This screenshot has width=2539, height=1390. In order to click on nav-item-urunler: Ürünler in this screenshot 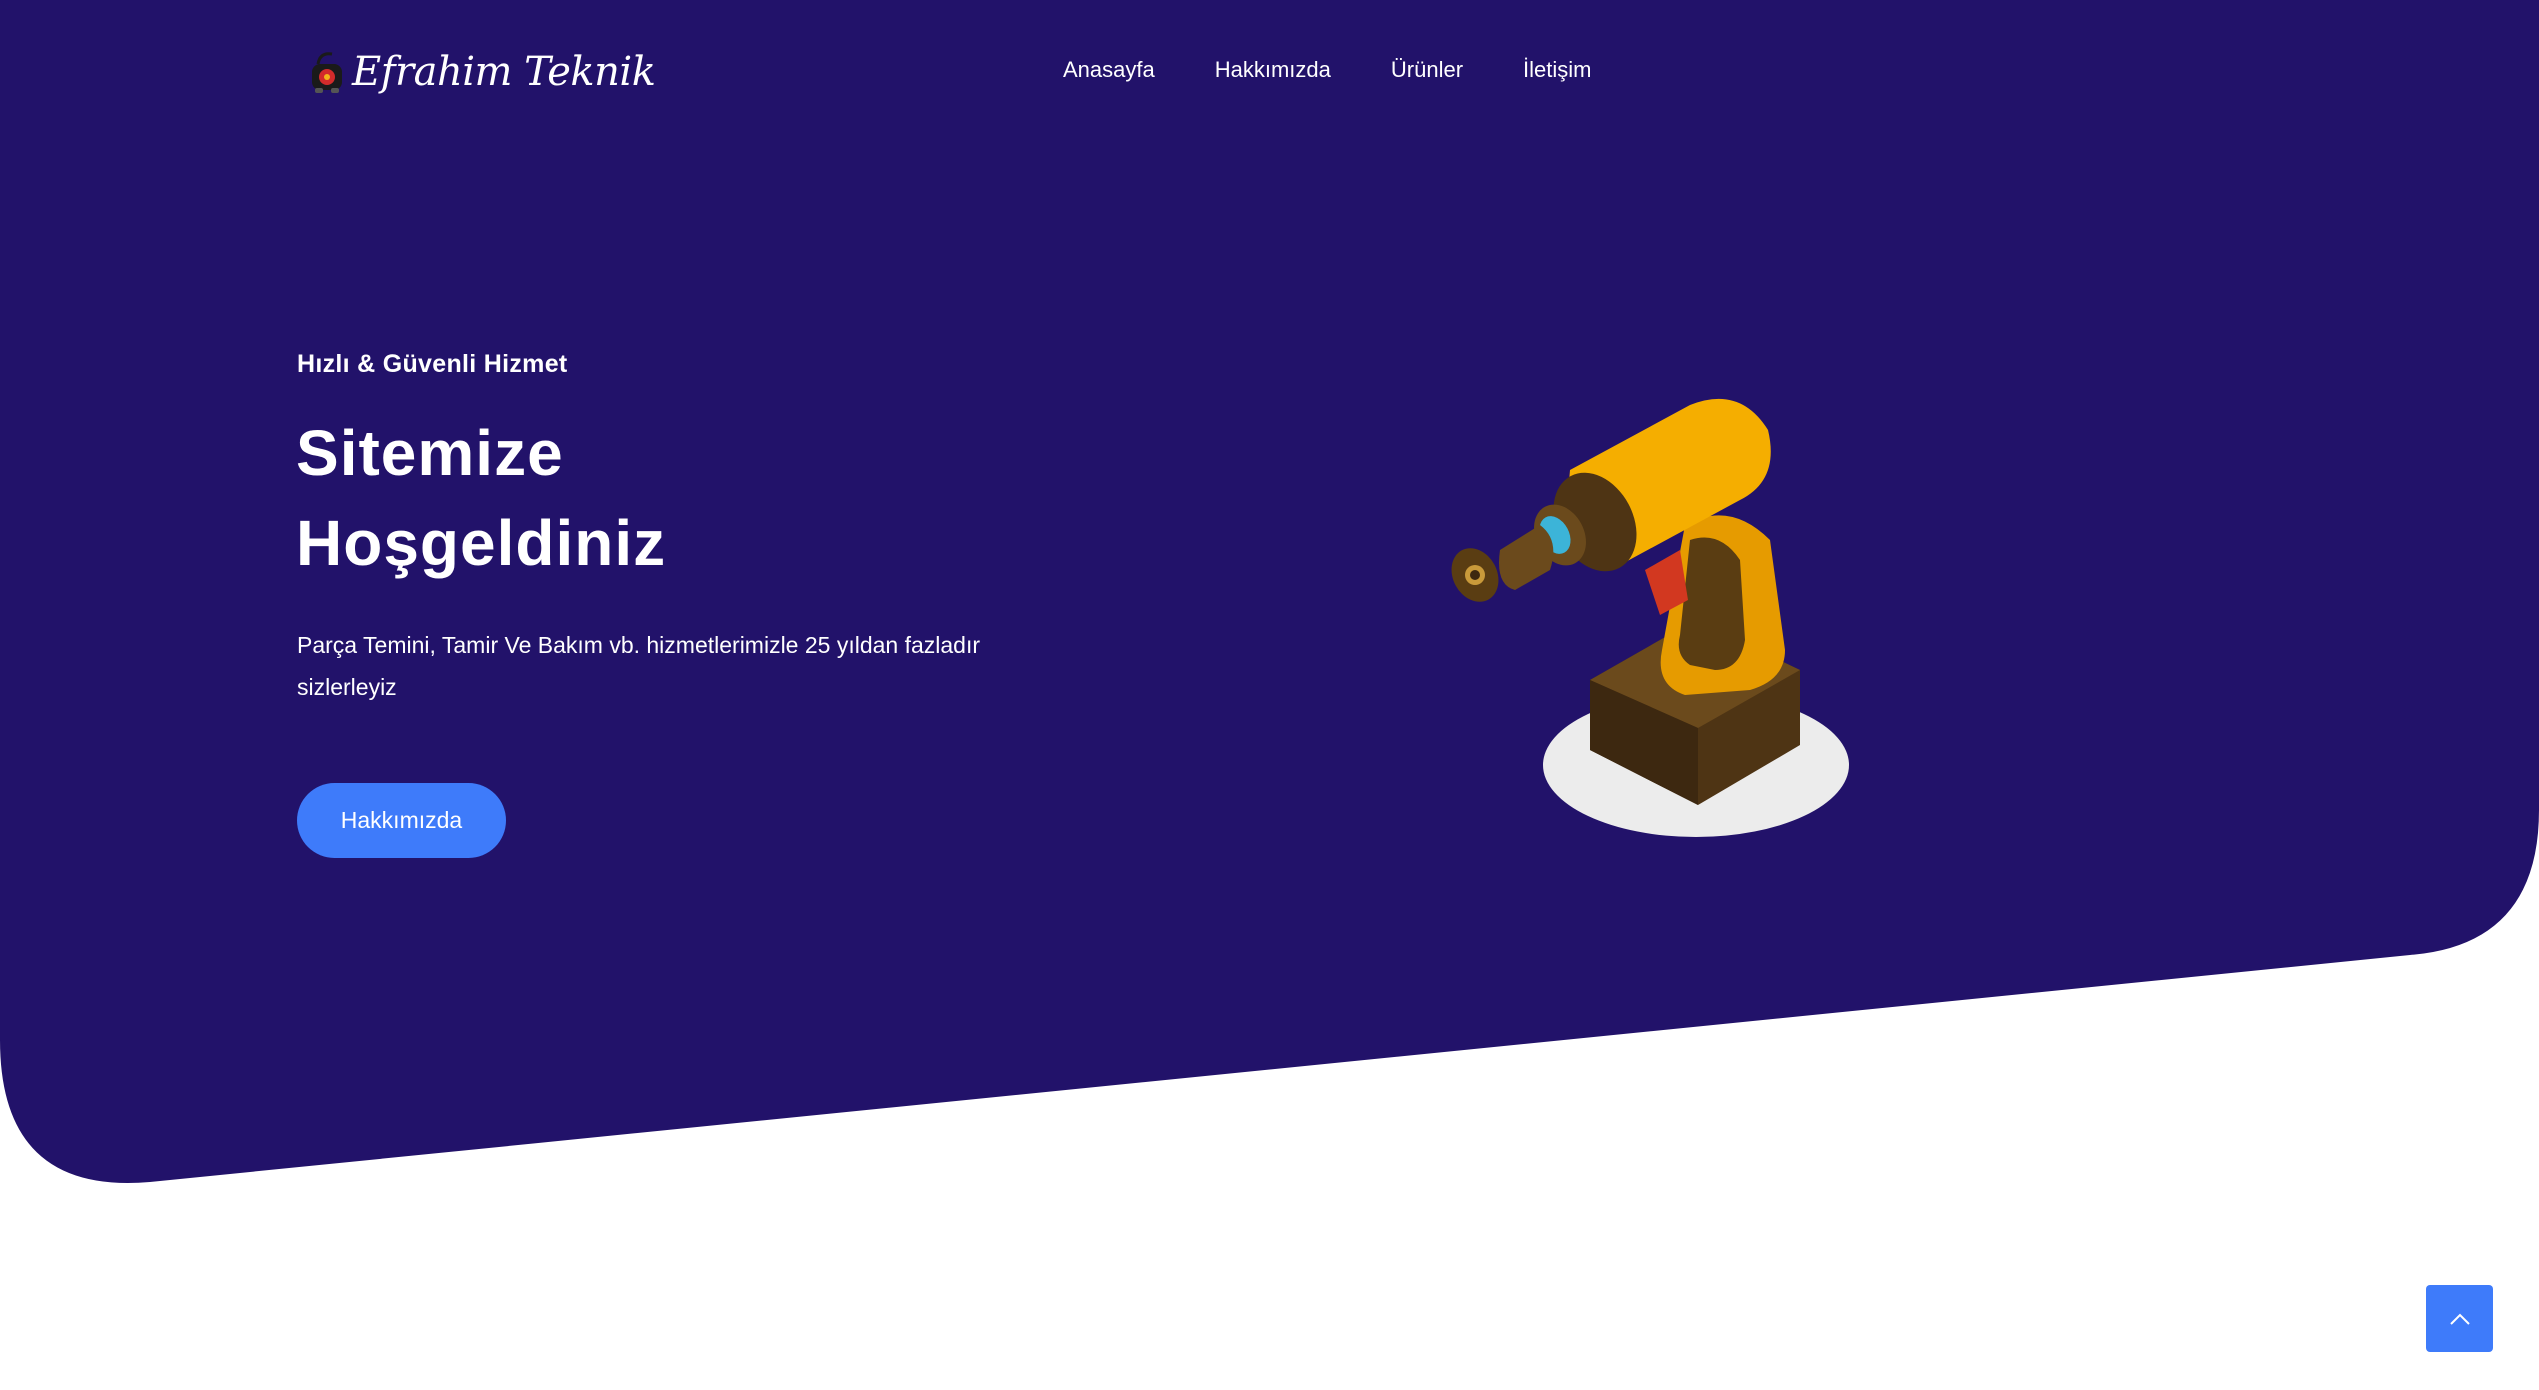, I will do `click(1427, 70)`.